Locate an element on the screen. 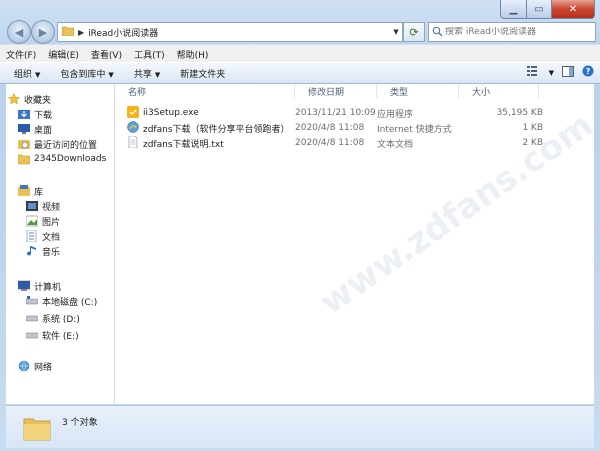 This screenshot has height=451, width=600. change-view-button is located at coordinates (533, 72).